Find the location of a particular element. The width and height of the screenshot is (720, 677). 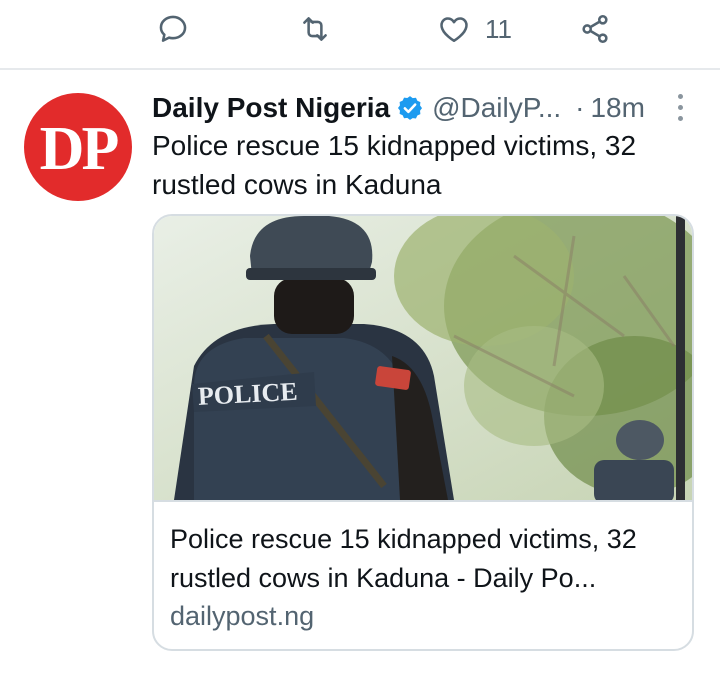

retweet-button is located at coordinates (315, 29).